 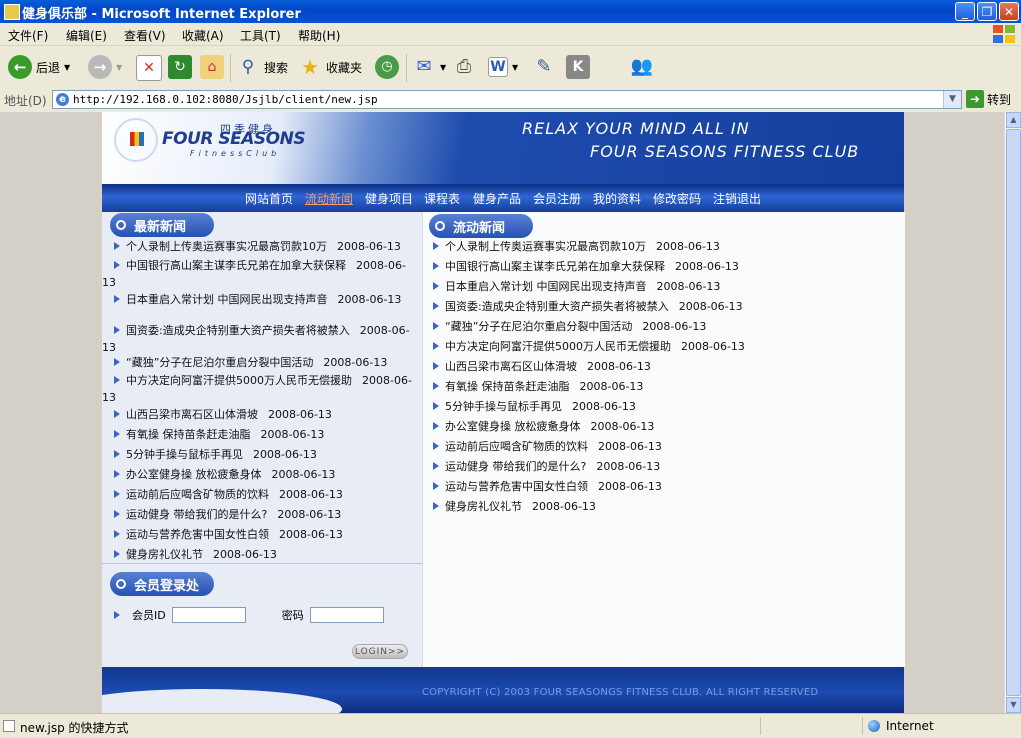 I want to click on history-icon: ◷, so click(x=387, y=67).